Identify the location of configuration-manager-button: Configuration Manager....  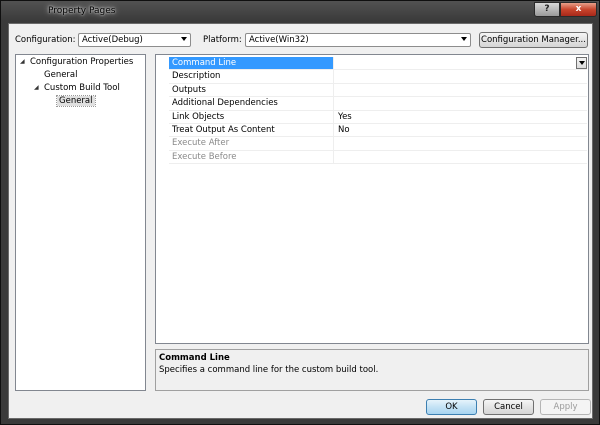
(533, 40).